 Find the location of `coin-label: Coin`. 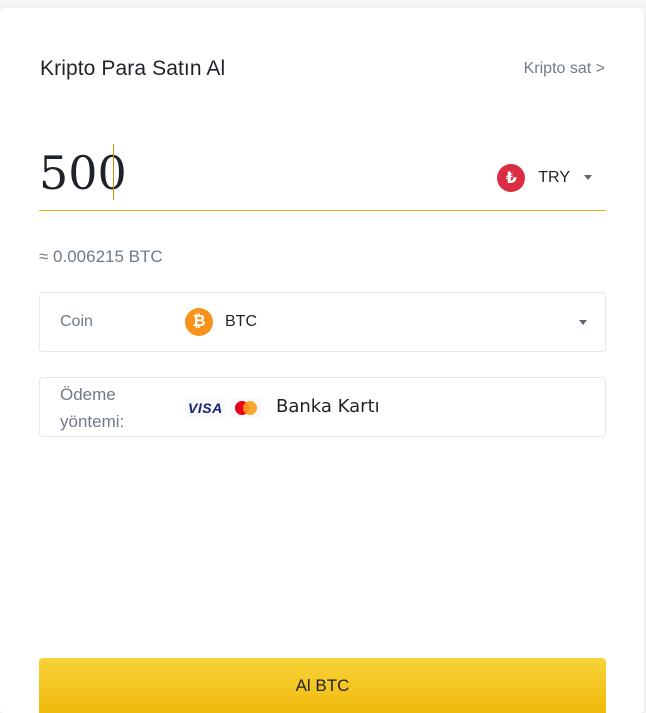

coin-label: Coin is located at coordinates (76, 321).